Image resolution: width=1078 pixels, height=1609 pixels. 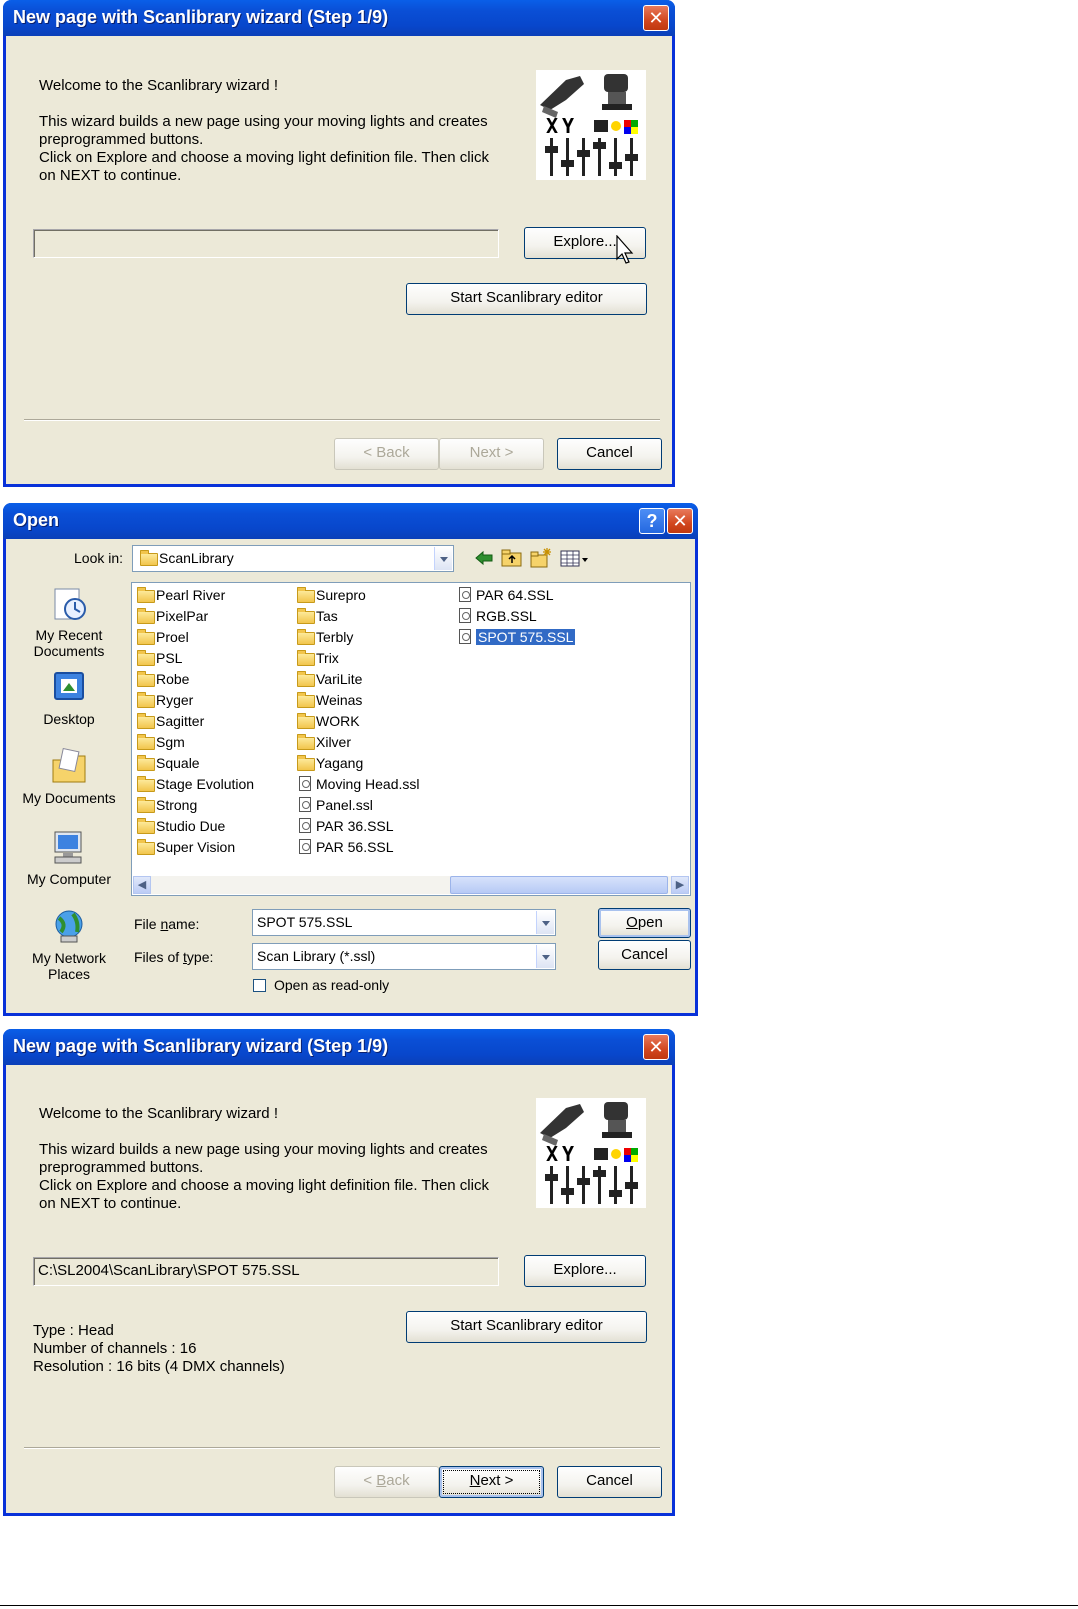 I want to click on help-button: ?, so click(x=652, y=521).